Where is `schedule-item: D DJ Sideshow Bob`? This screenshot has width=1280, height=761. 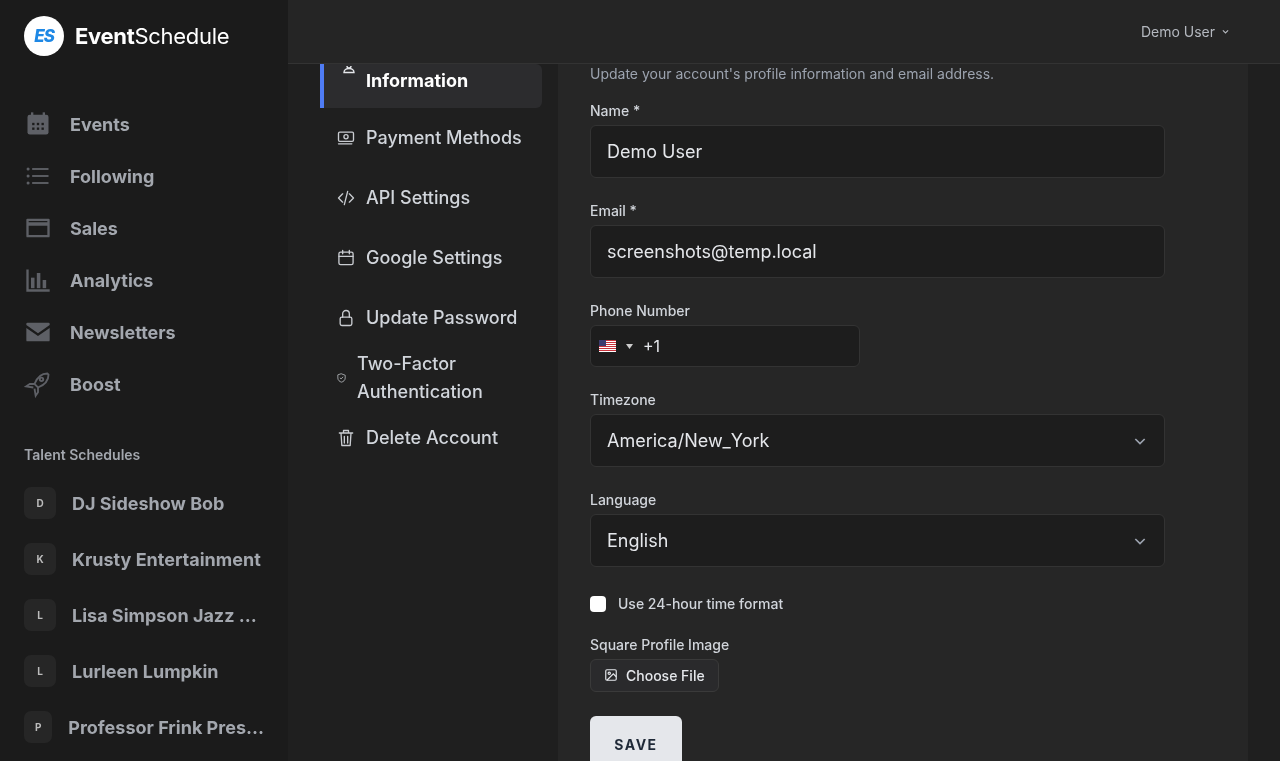 schedule-item: D DJ Sideshow Bob is located at coordinates (144, 503).